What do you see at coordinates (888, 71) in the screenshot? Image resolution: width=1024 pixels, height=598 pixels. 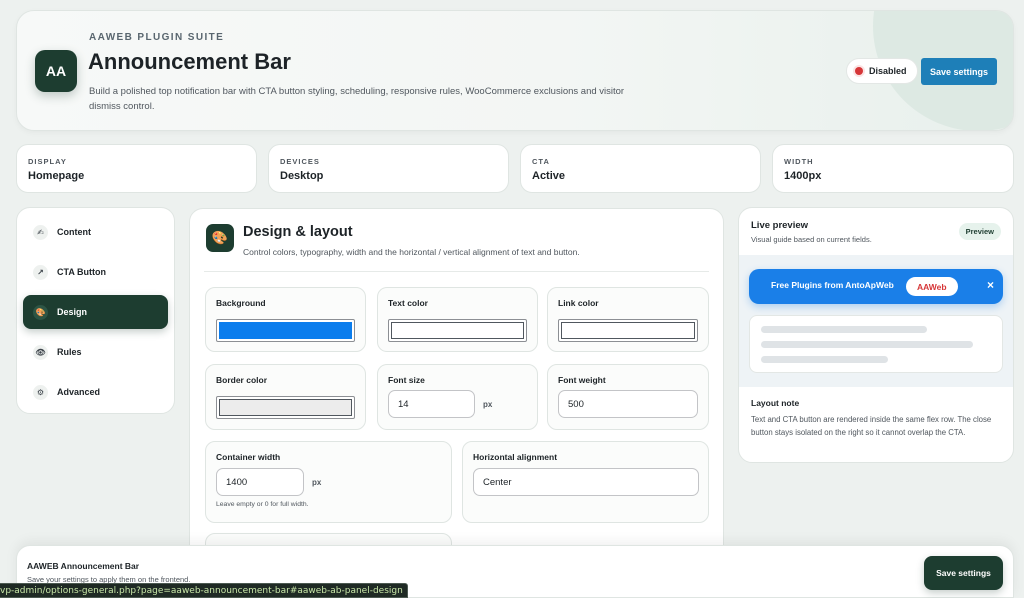 I see `status-label: Disabled` at bounding box center [888, 71].